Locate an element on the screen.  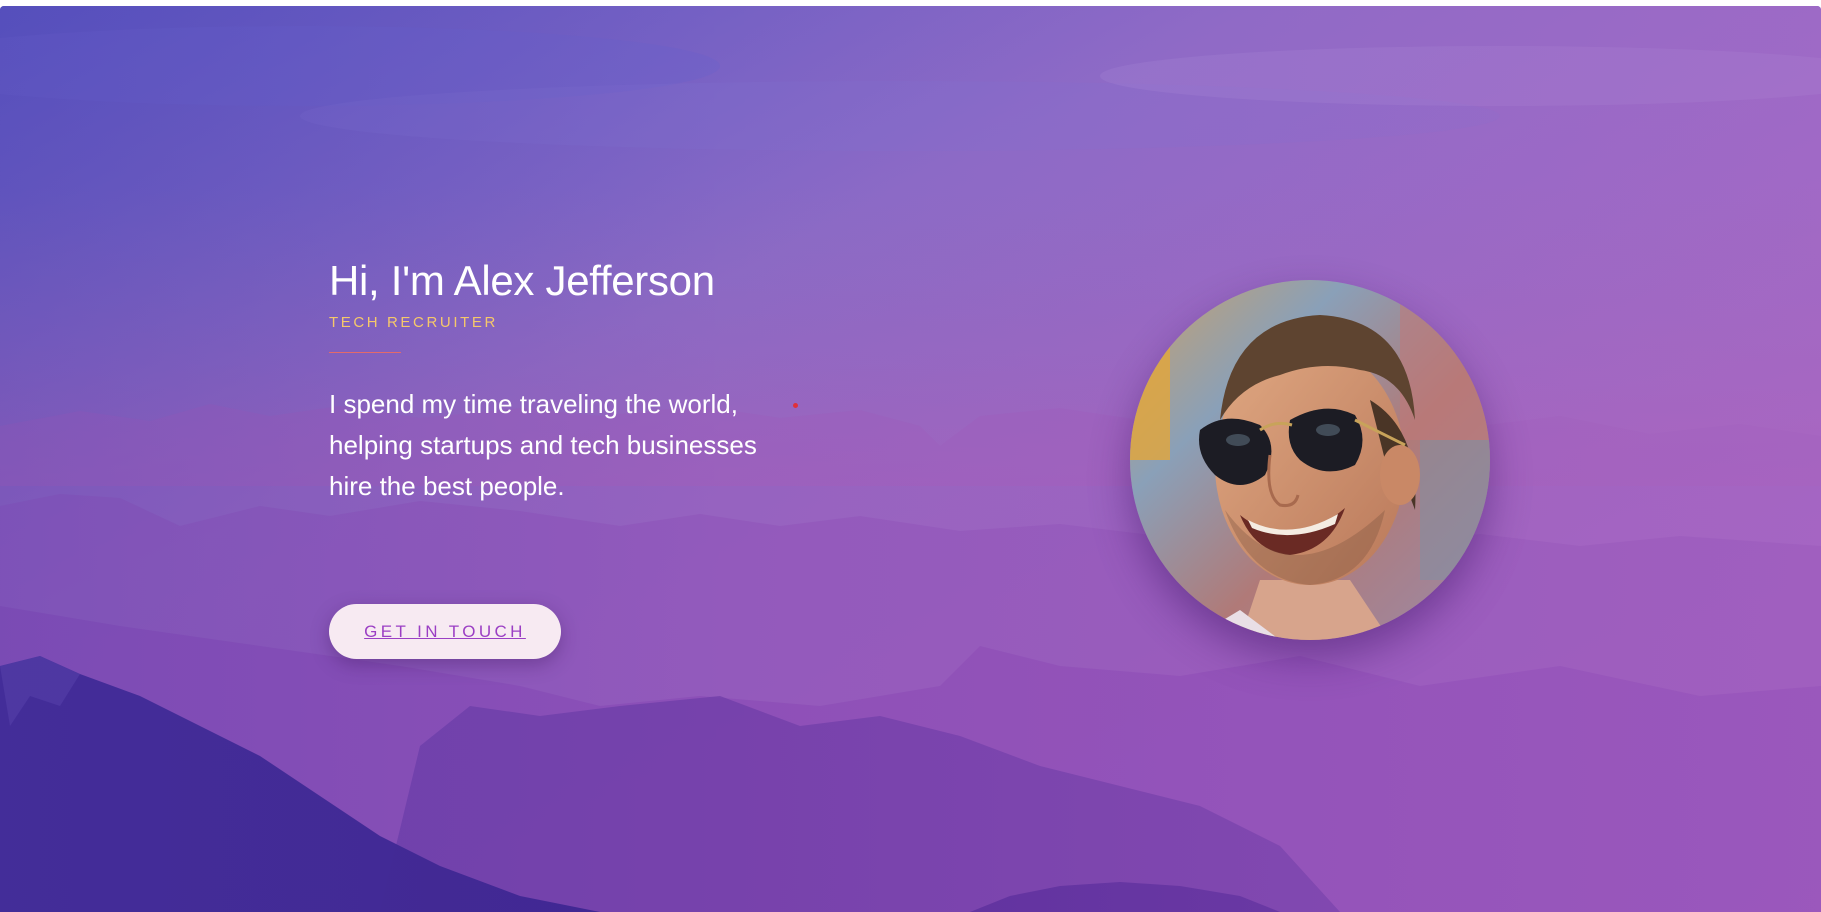
cursor-marker is located at coordinates (795, 405).